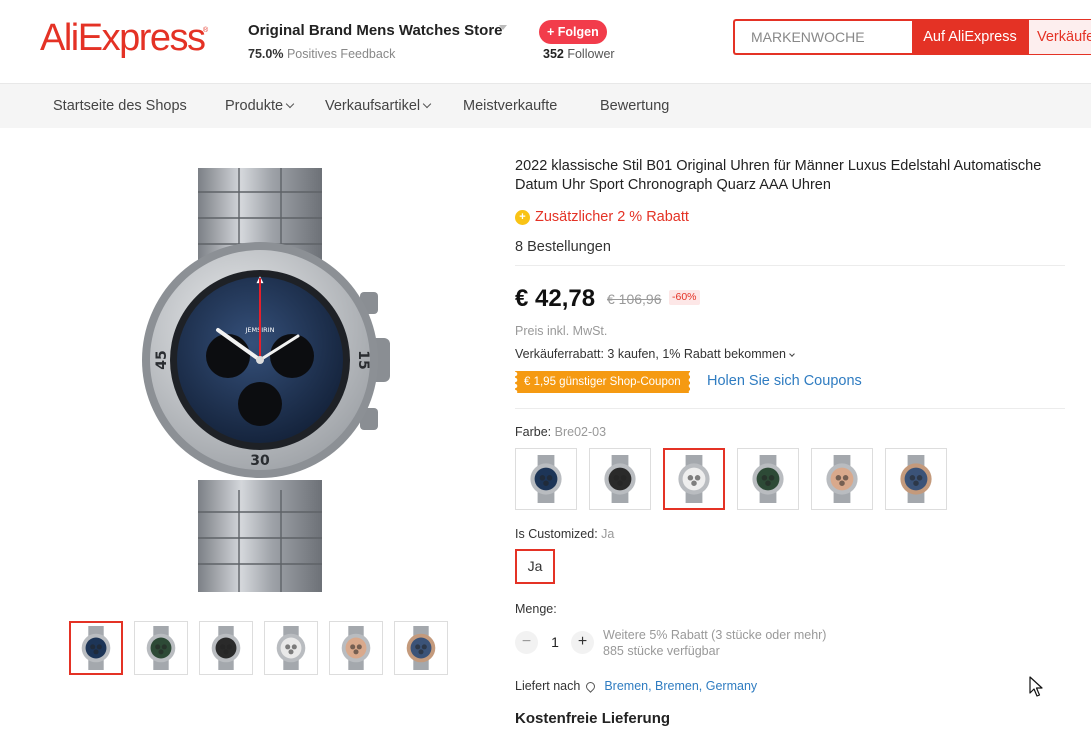 This screenshot has height=735, width=1091. What do you see at coordinates (123, 38) in the screenshot?
I see `aliexpress-logo: AliExpress` at bounding box center [123, 38].